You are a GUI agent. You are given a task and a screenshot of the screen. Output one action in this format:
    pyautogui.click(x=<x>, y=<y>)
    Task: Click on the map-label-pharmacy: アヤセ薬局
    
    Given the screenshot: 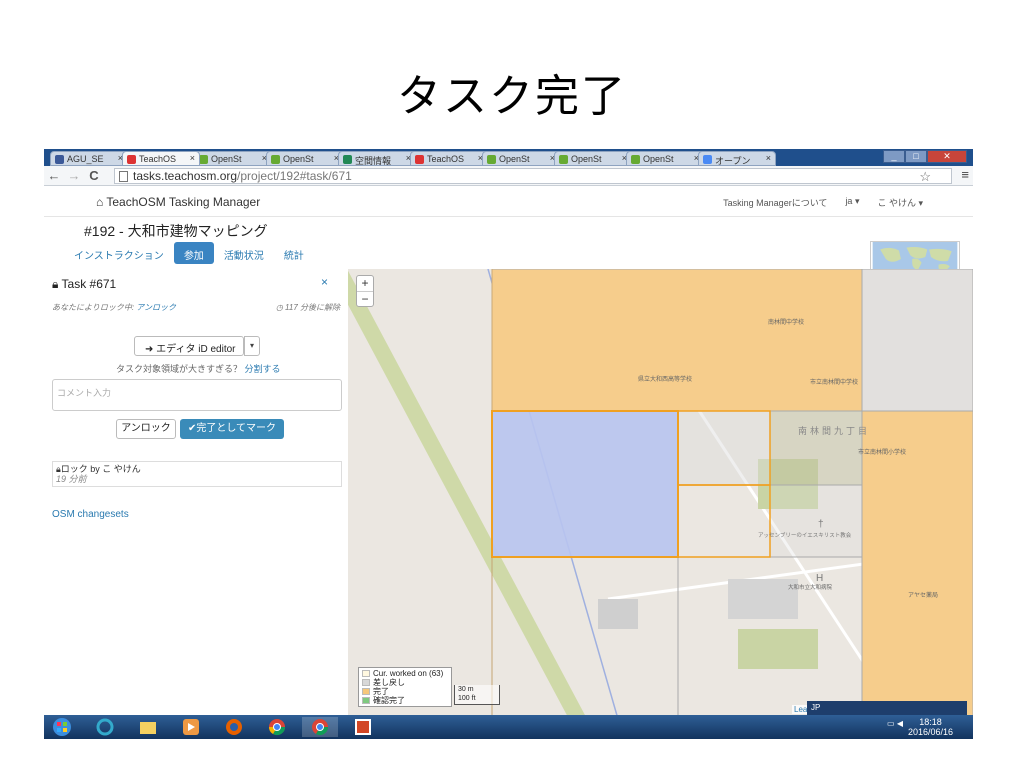 What is the action you would take?
    pyautogui.click(x=923, y=595)
    